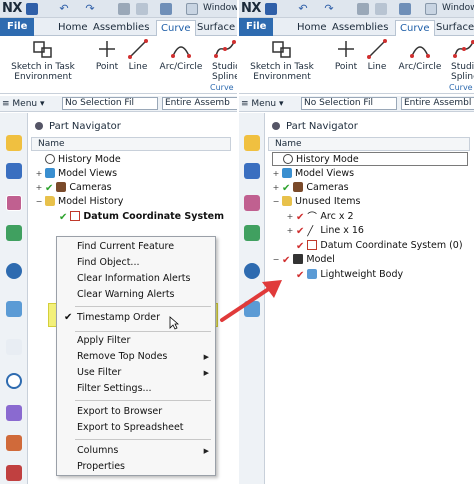  Describe the element at coordinates (136, 373) in the screenshot. I see `menu-item-use-filter: Use Filter ▶` at that location.